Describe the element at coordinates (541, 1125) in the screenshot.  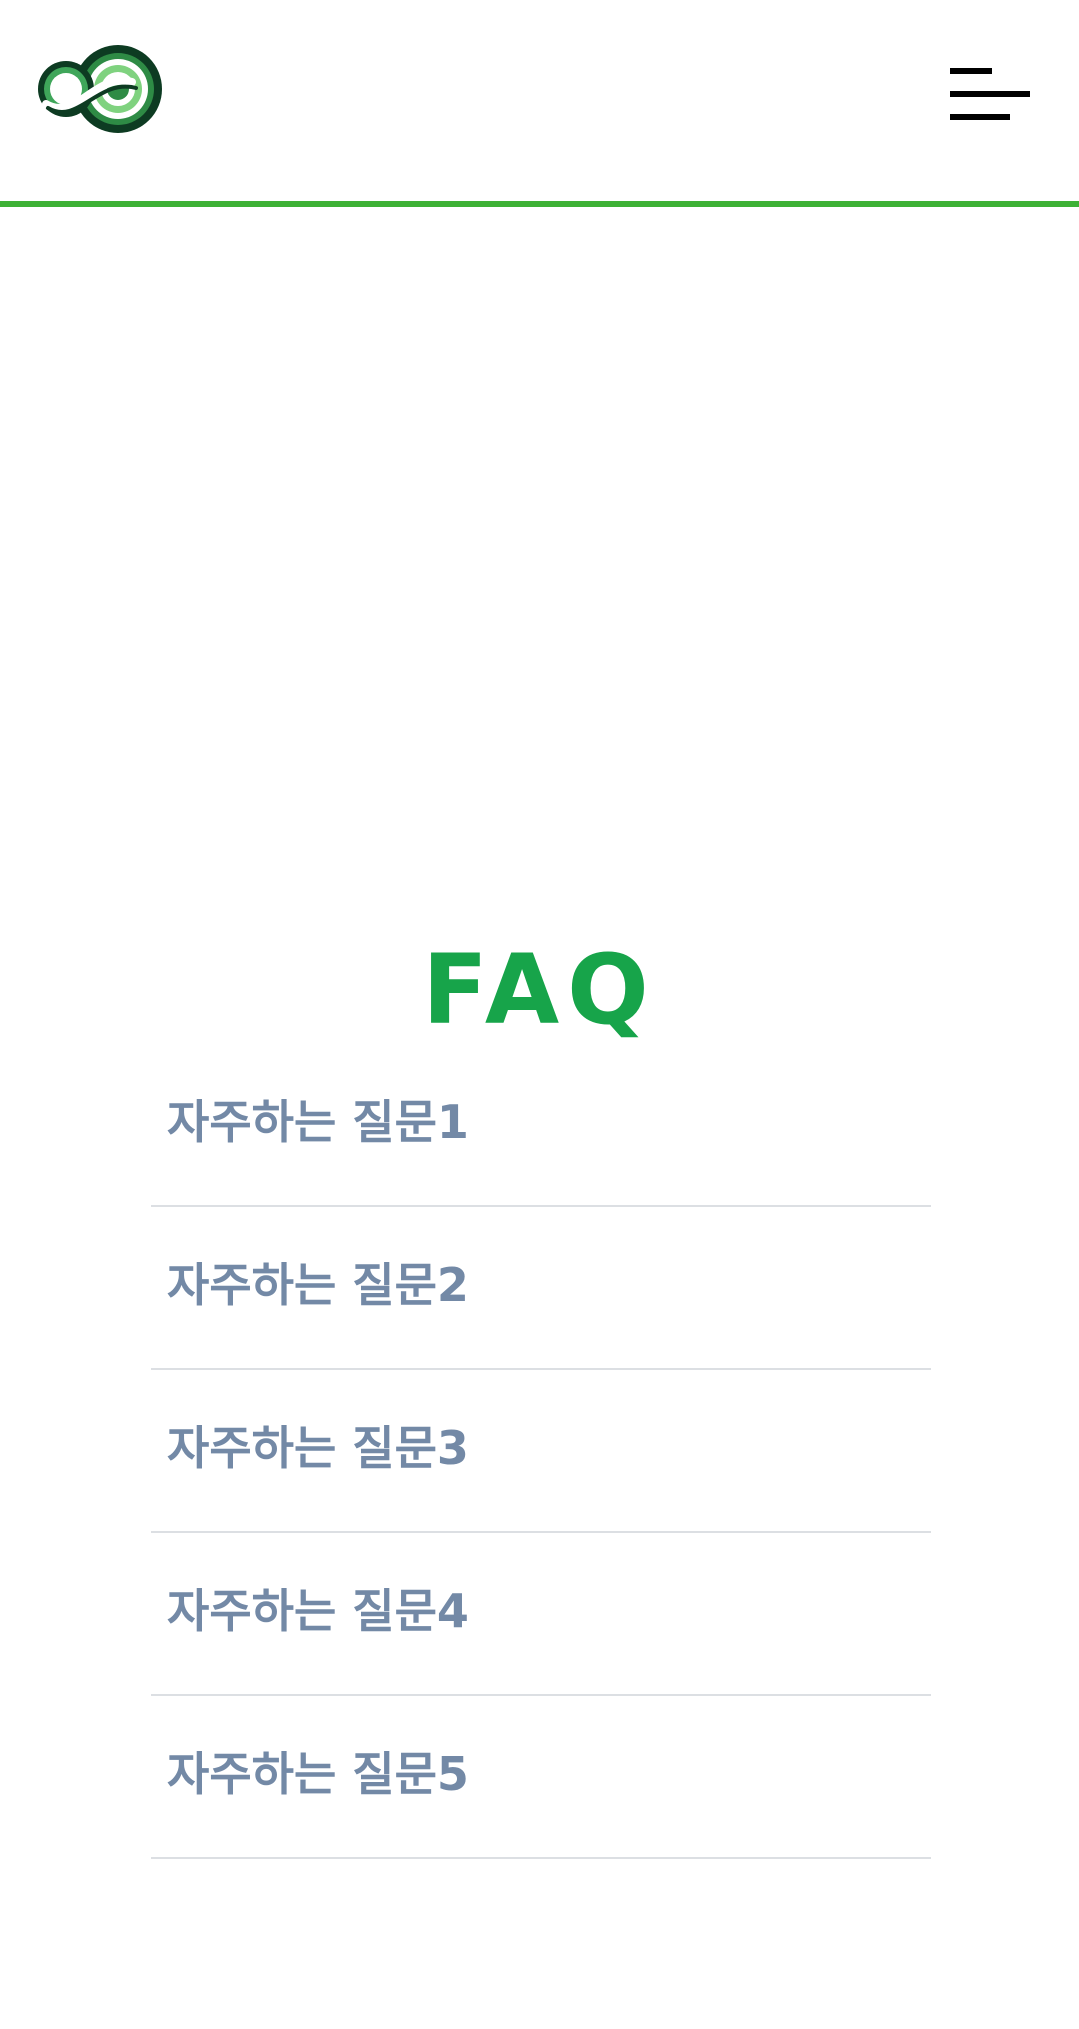
I see `faq-item-1: 자주하는 질문1` at that location.